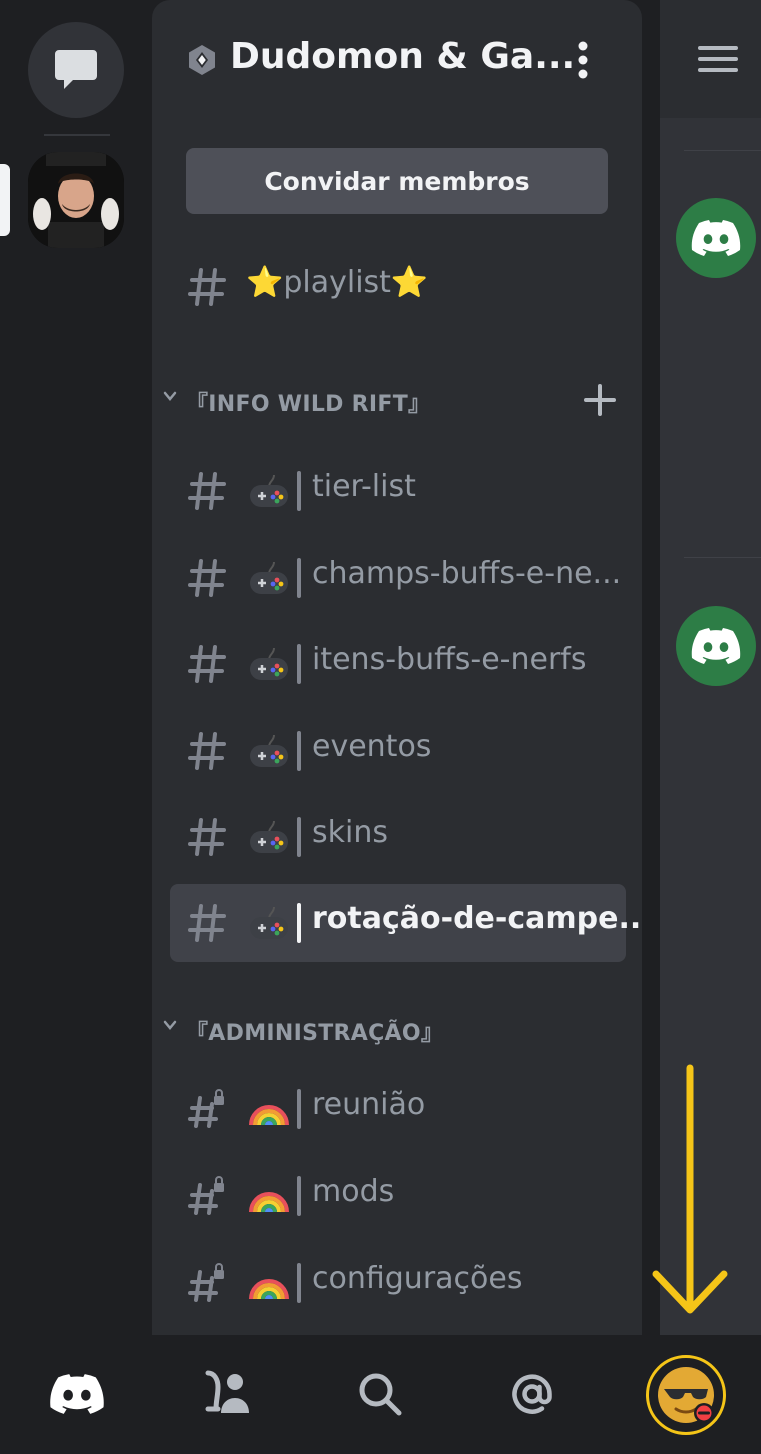 This screenshot has width=761, height=1454. I want to click on channel-tier-list: tier-list, so click(398, 491).